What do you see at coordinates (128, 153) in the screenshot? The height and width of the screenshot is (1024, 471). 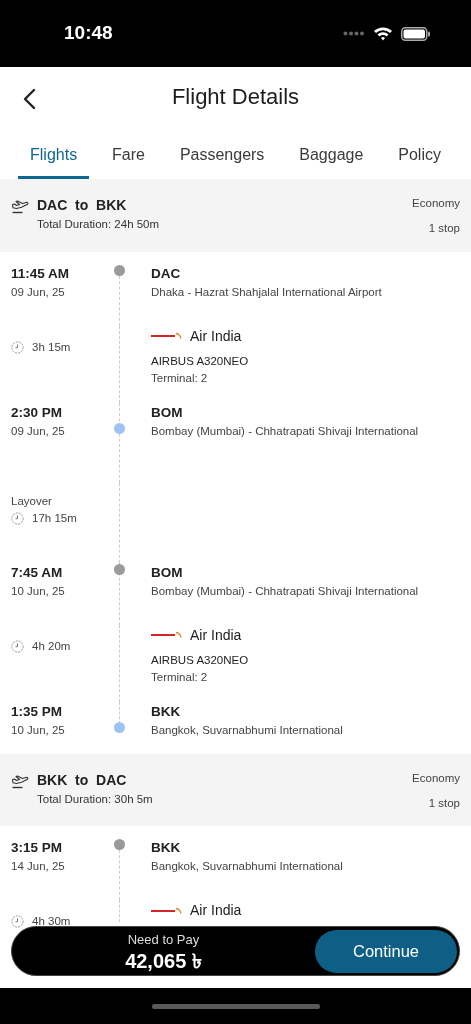 I see `tab: Fare` at bounding box center [128, 153].